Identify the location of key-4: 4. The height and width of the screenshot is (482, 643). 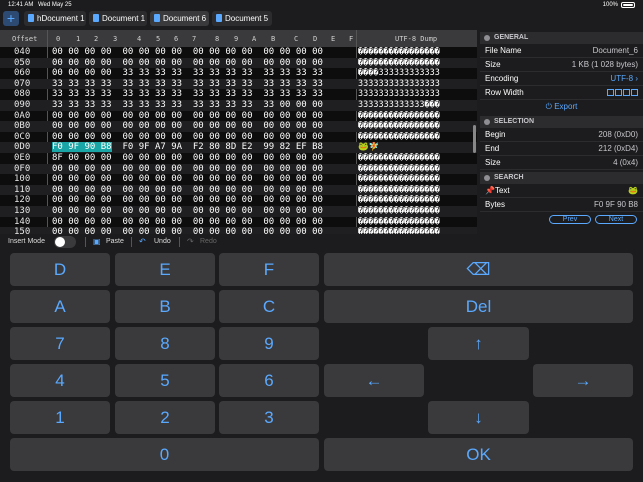
(60, 380).